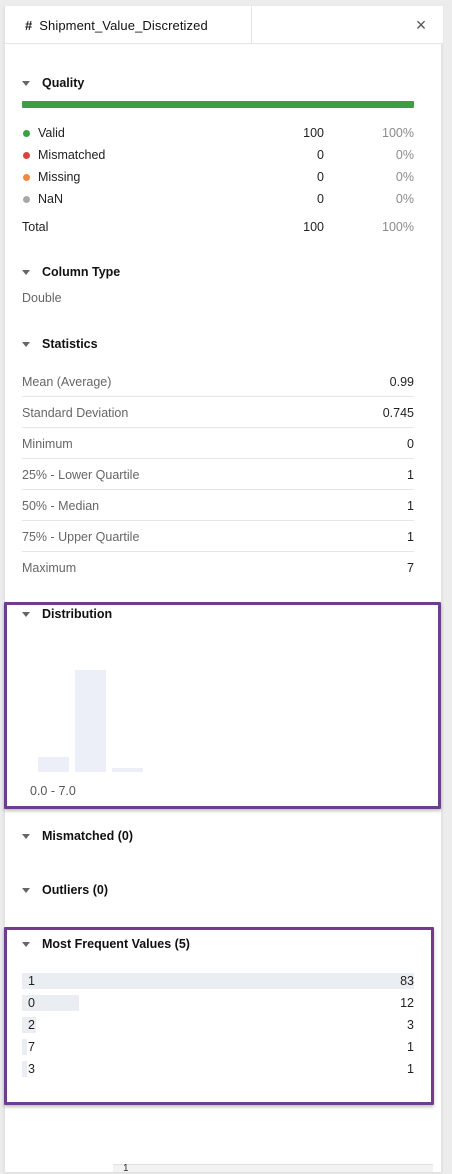 Image resolution: width=452 pixels, height=1174 pixels. What do you see at coordinates (410, 444) in the screenshot?
I see `stat-value: 0` at bounding box center [410, 444].